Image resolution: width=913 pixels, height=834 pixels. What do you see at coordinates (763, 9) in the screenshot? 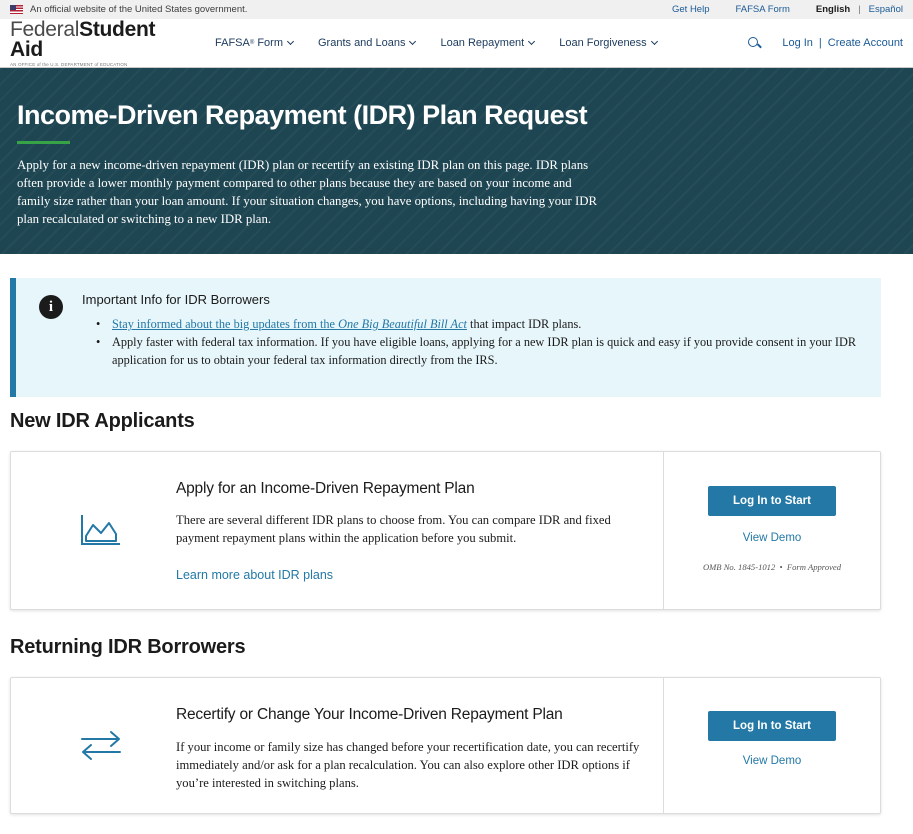
I see `fafsa-form-link: FAFSA Form` at bounding box center [763, 9].